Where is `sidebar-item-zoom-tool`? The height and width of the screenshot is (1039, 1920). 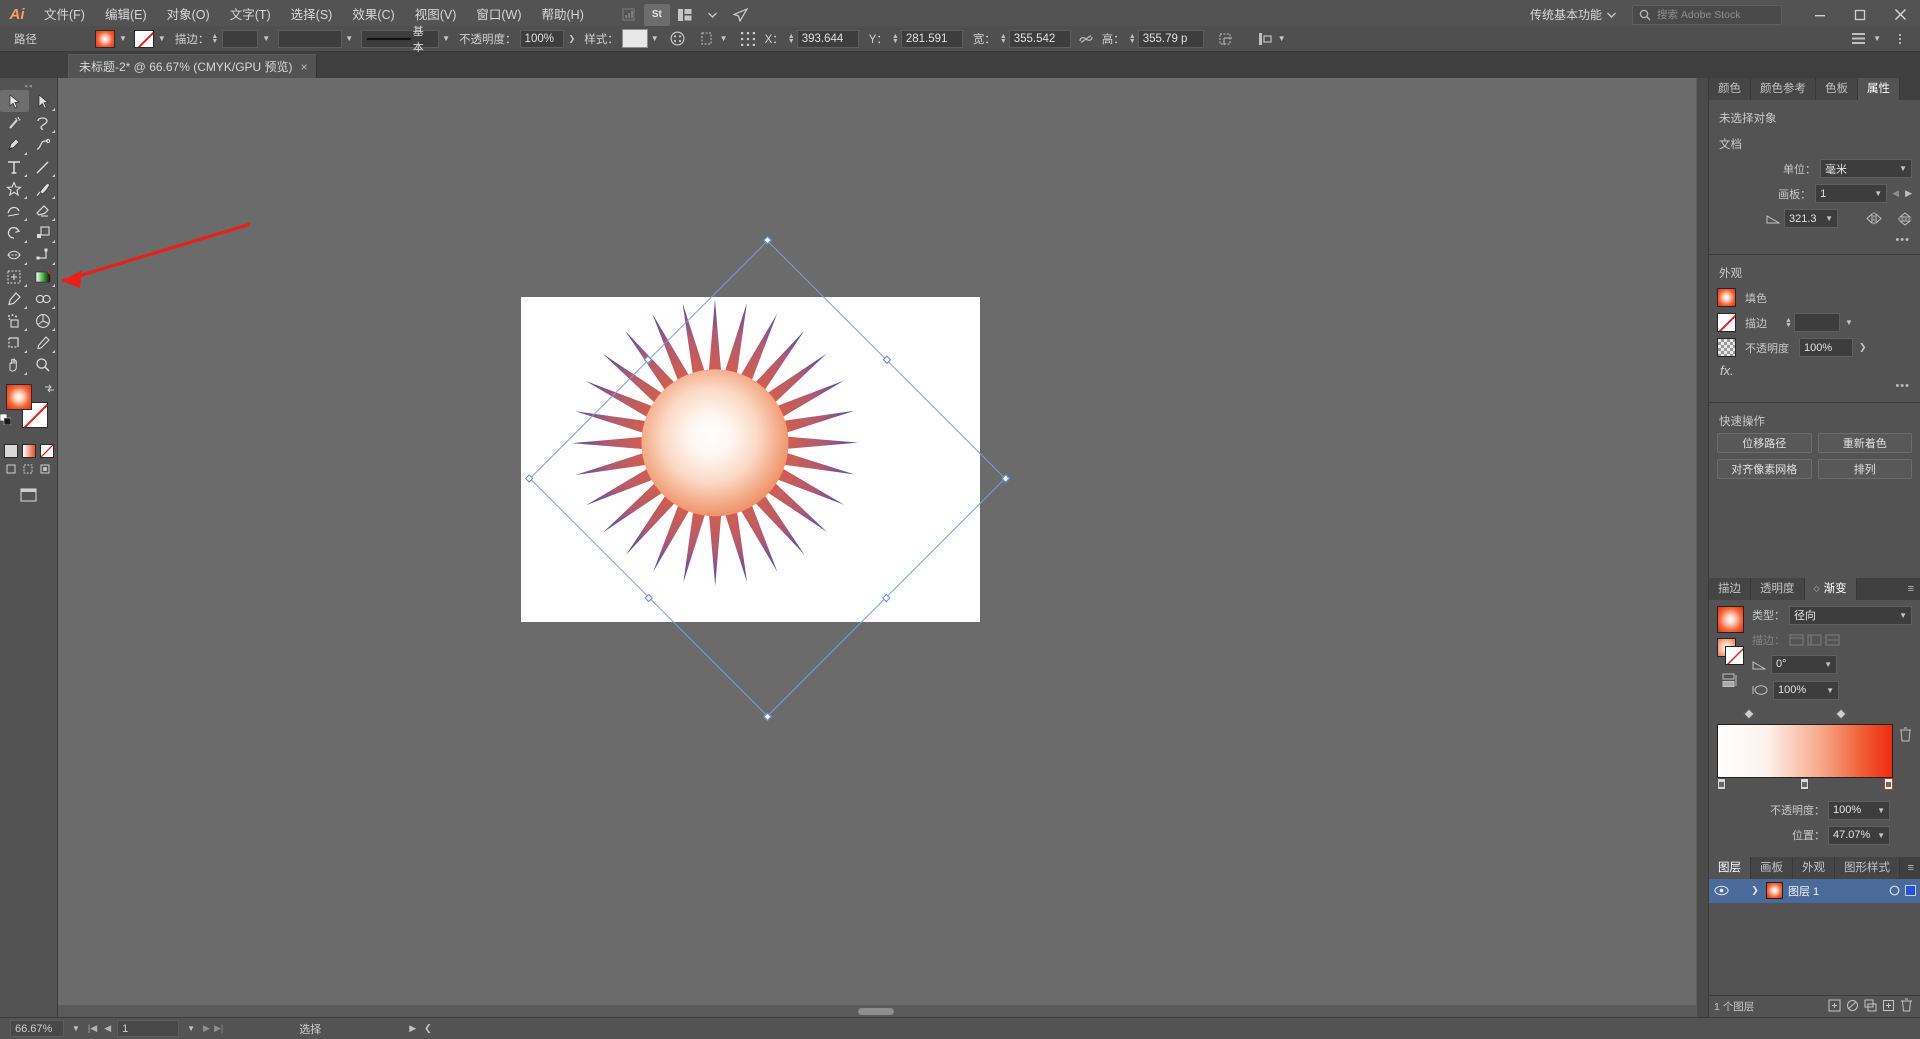 sidebar-item-zoom-tool is located at coordinates (43, 365).